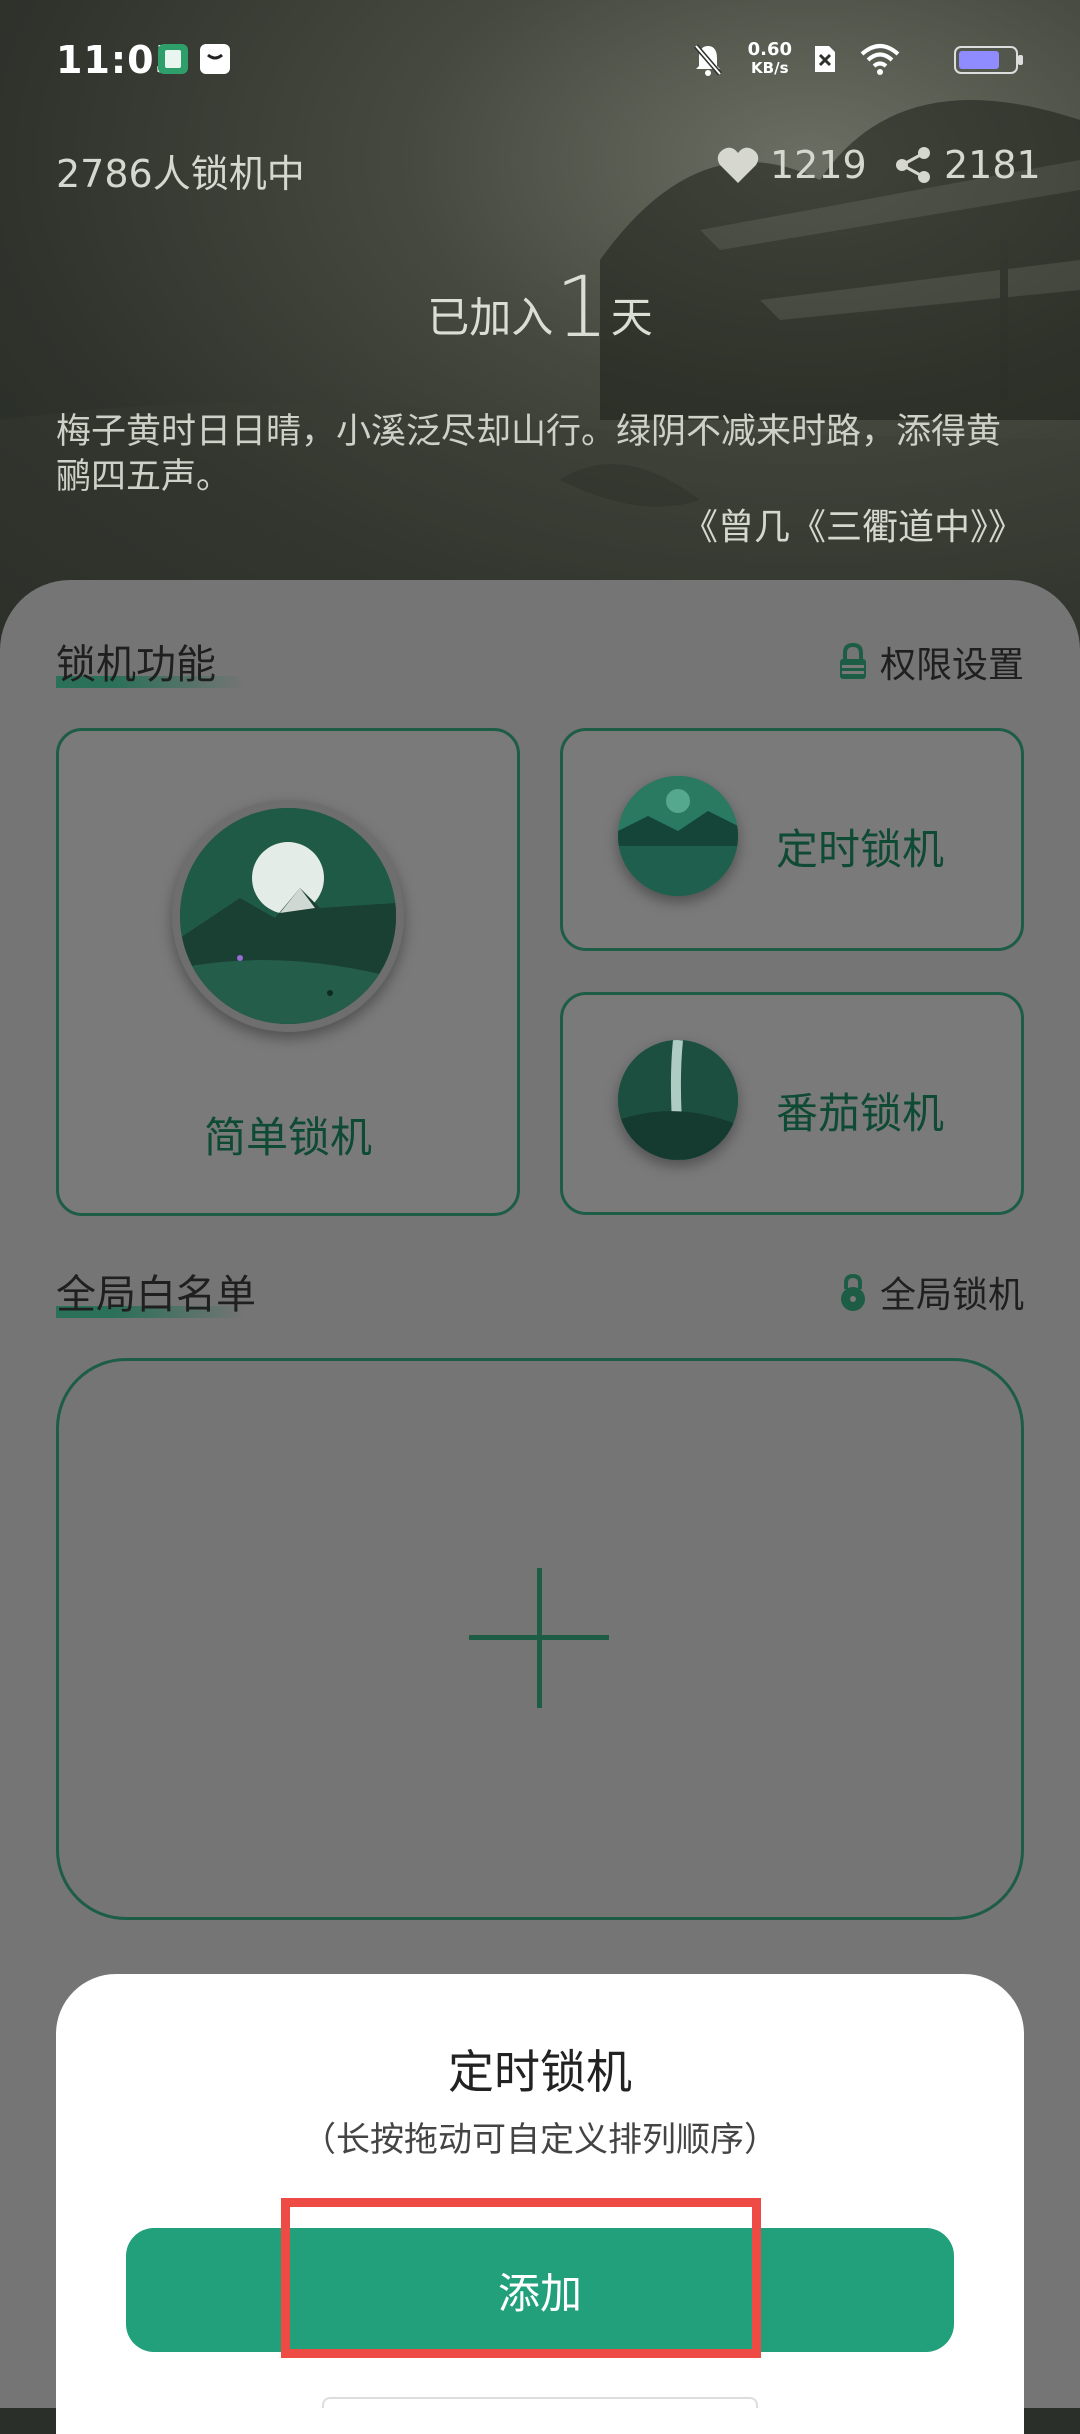 The image size is (1080, 2434). I want to click on timed-lock-label: 定时锁机, so click(860, 849).